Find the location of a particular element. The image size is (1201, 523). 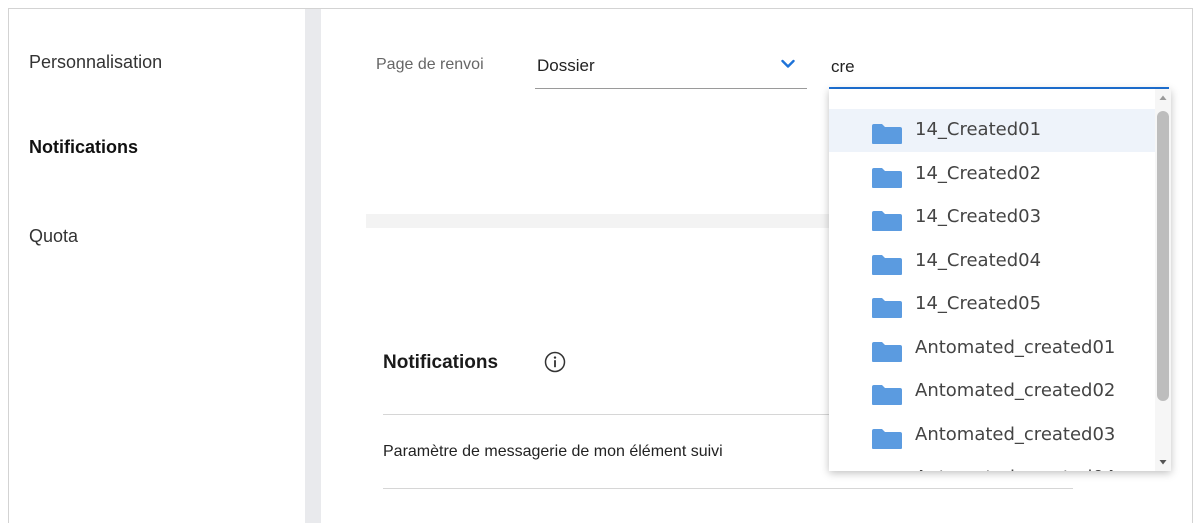

sidebar-item-personnalisation: Personnalisation is located at coordinates (95, 62).